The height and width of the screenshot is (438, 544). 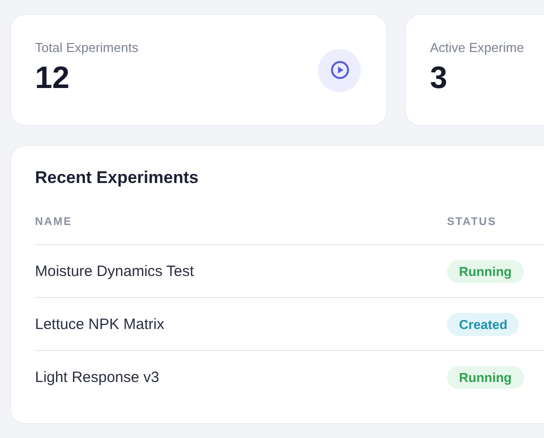 What do you see at coordinates (100, 324) in the screenshot?
I see `experiment-name: Lettuce NPK Matrix` at bounding box center [100, 324].